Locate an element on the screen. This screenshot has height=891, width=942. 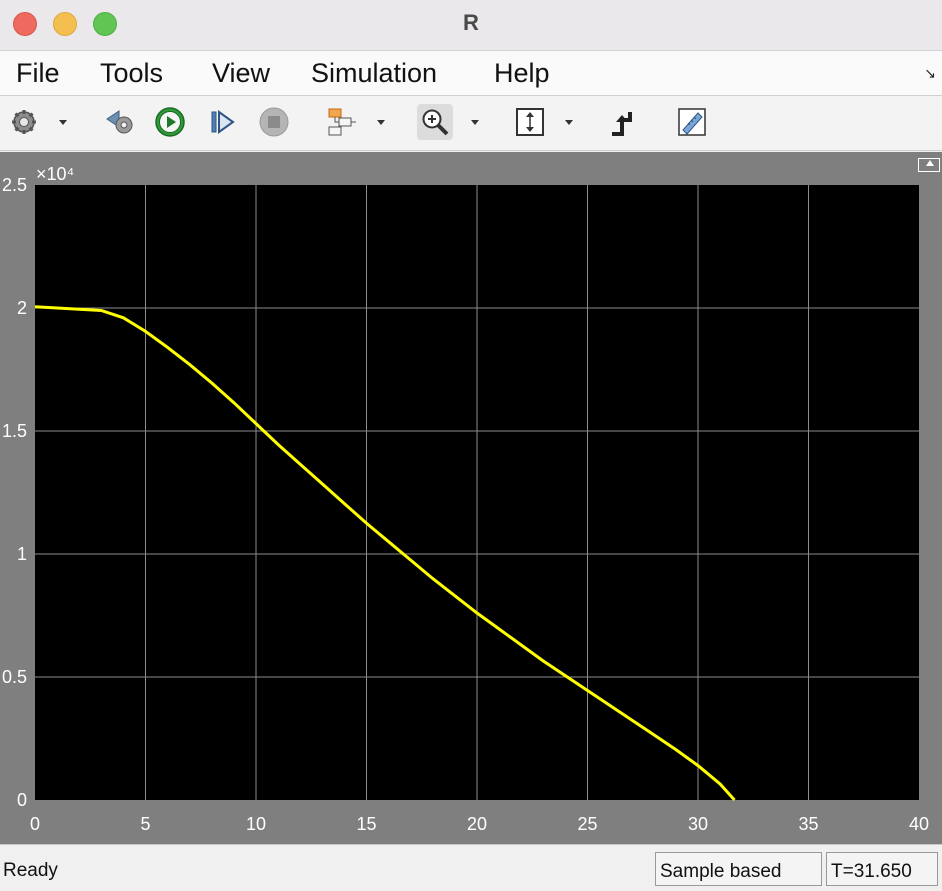
y-tick-label: 0.5 is located at coordinates (14, 677).